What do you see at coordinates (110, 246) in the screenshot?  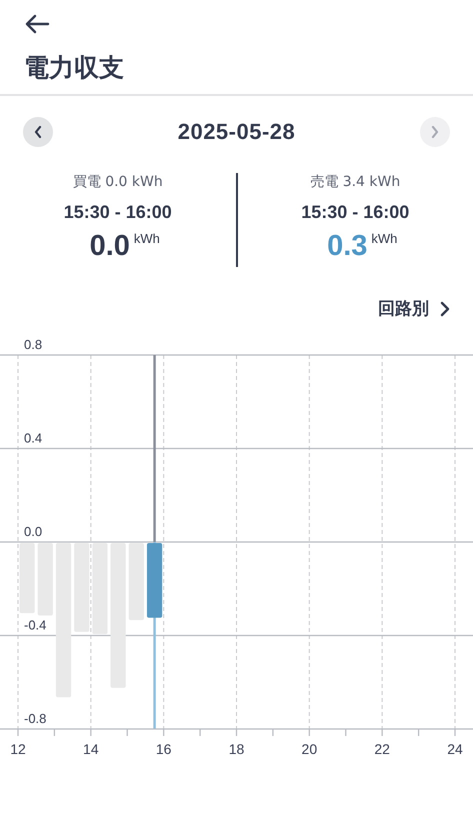 I see `energy-value: 0.0` at bounding box center [110, 246].